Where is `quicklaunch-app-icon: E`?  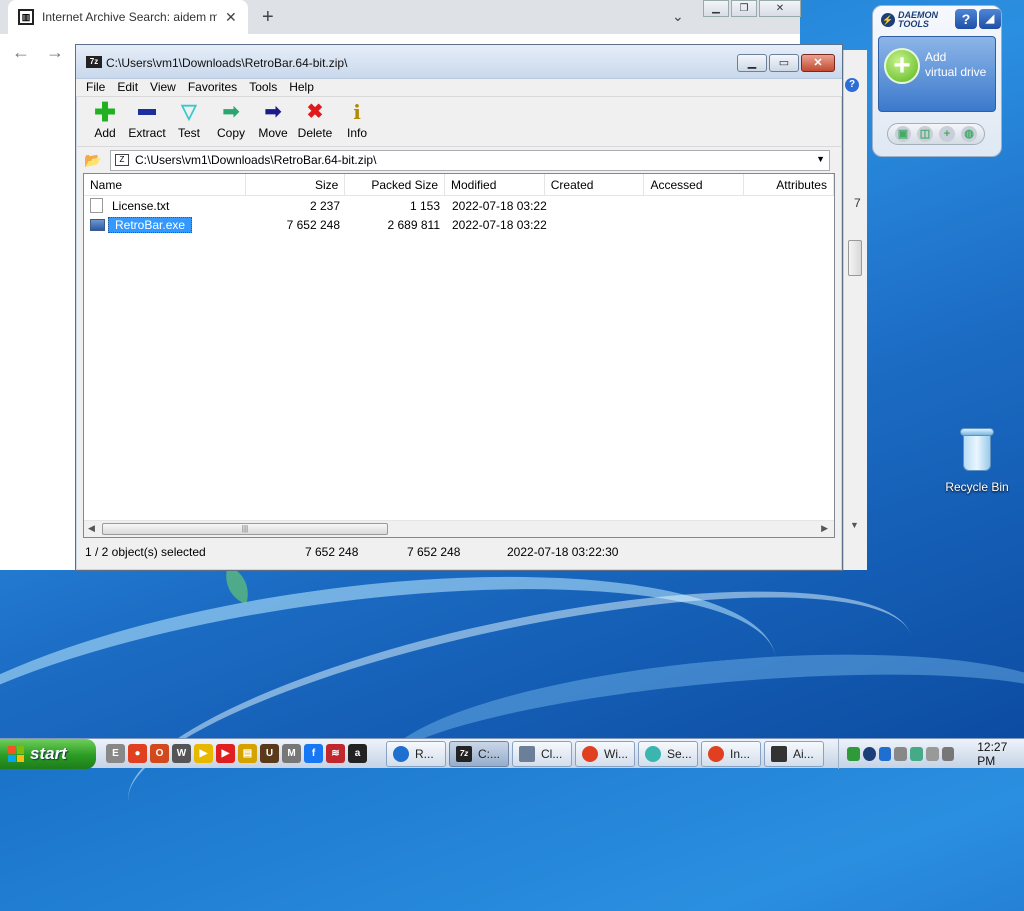
quicklaunch-app-icon: E is located at coordinates (115, 753).